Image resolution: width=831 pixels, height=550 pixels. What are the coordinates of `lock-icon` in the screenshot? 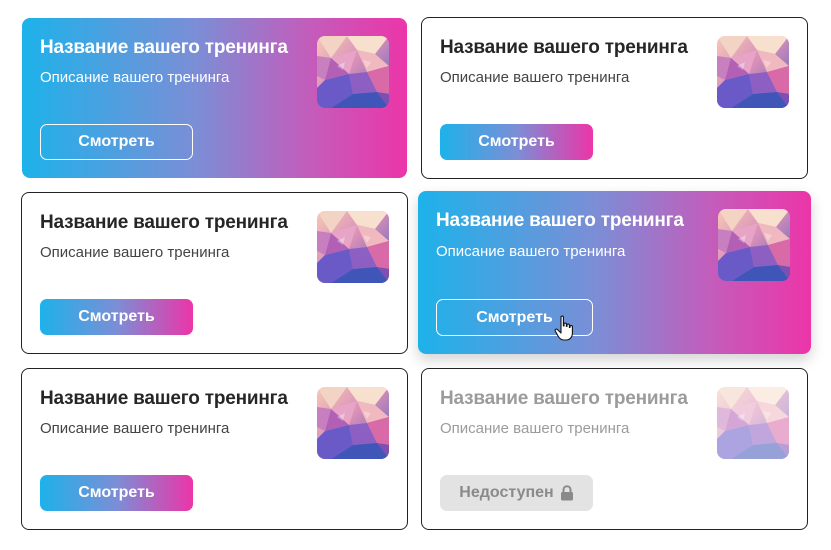 It's located at (566, 493).